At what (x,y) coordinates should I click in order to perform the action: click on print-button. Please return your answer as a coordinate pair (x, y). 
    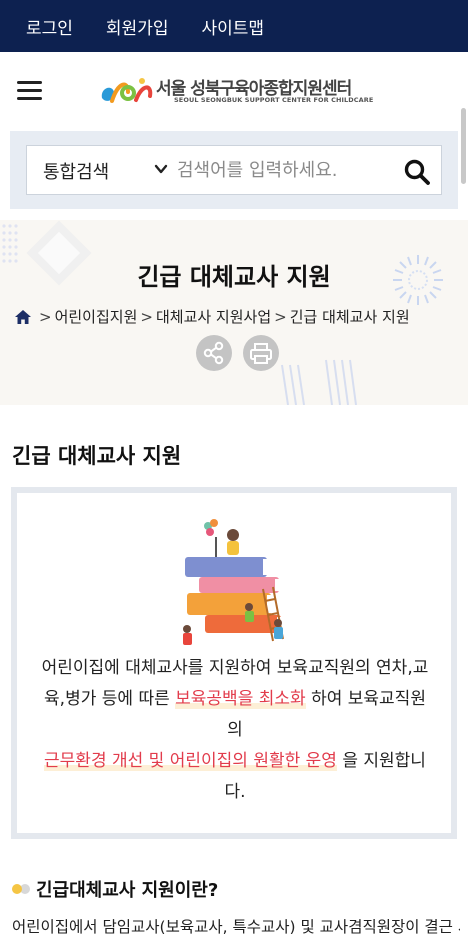
    Looking at the image, I should click on (261, 353).